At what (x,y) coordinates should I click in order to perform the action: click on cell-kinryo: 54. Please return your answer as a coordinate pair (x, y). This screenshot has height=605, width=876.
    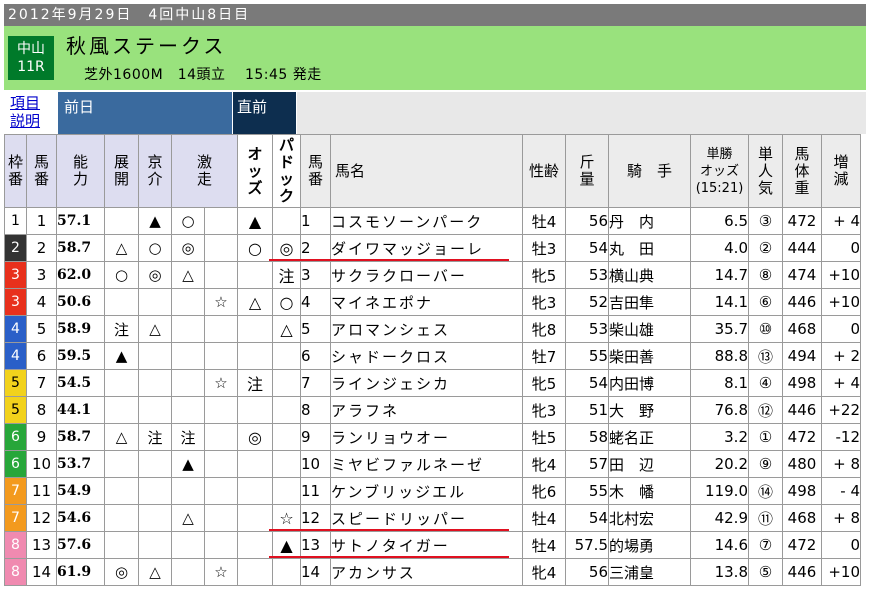
    Looking at the image, I should click on (587, 518).